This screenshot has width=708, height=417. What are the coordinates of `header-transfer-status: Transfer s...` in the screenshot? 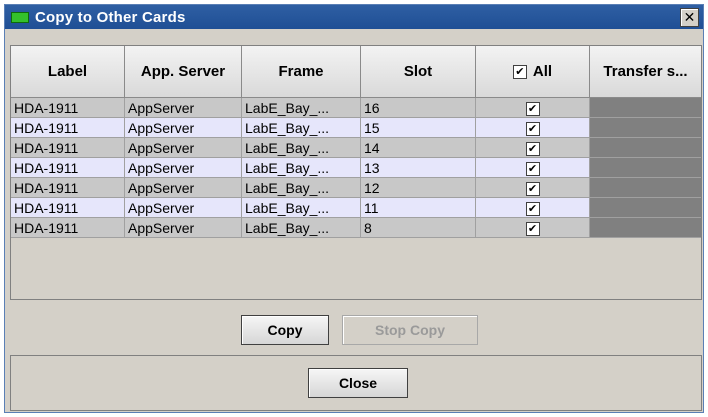 It's located at (645, 72).